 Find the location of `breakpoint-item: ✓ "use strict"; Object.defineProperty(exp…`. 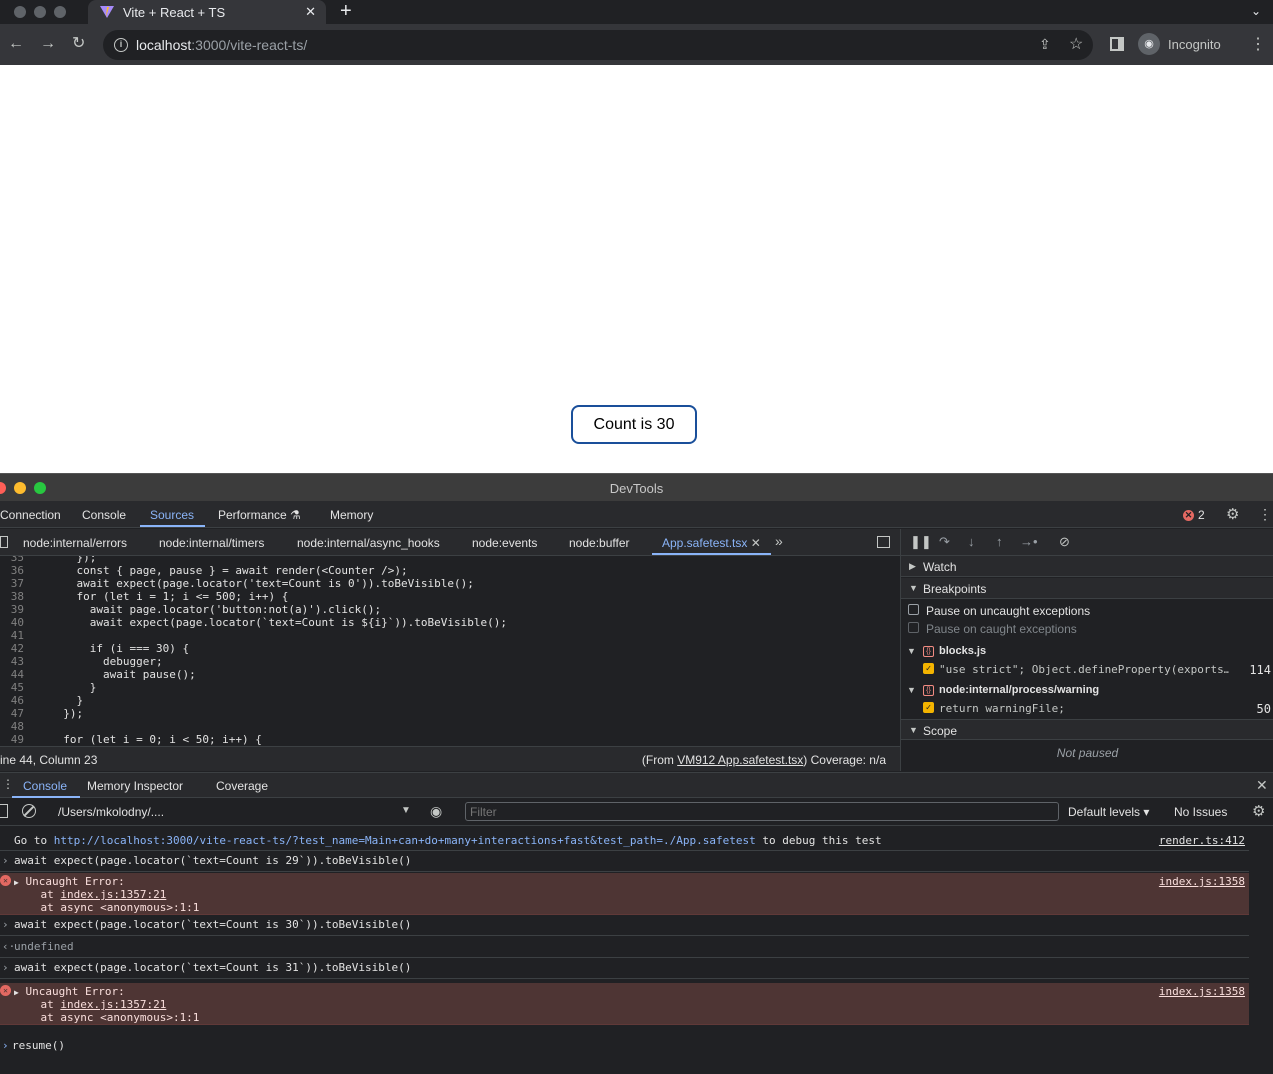

breakpoint-item: ✓ "use strict"; Object.defineProperty(exp… is located at coordinates (1087, 669).